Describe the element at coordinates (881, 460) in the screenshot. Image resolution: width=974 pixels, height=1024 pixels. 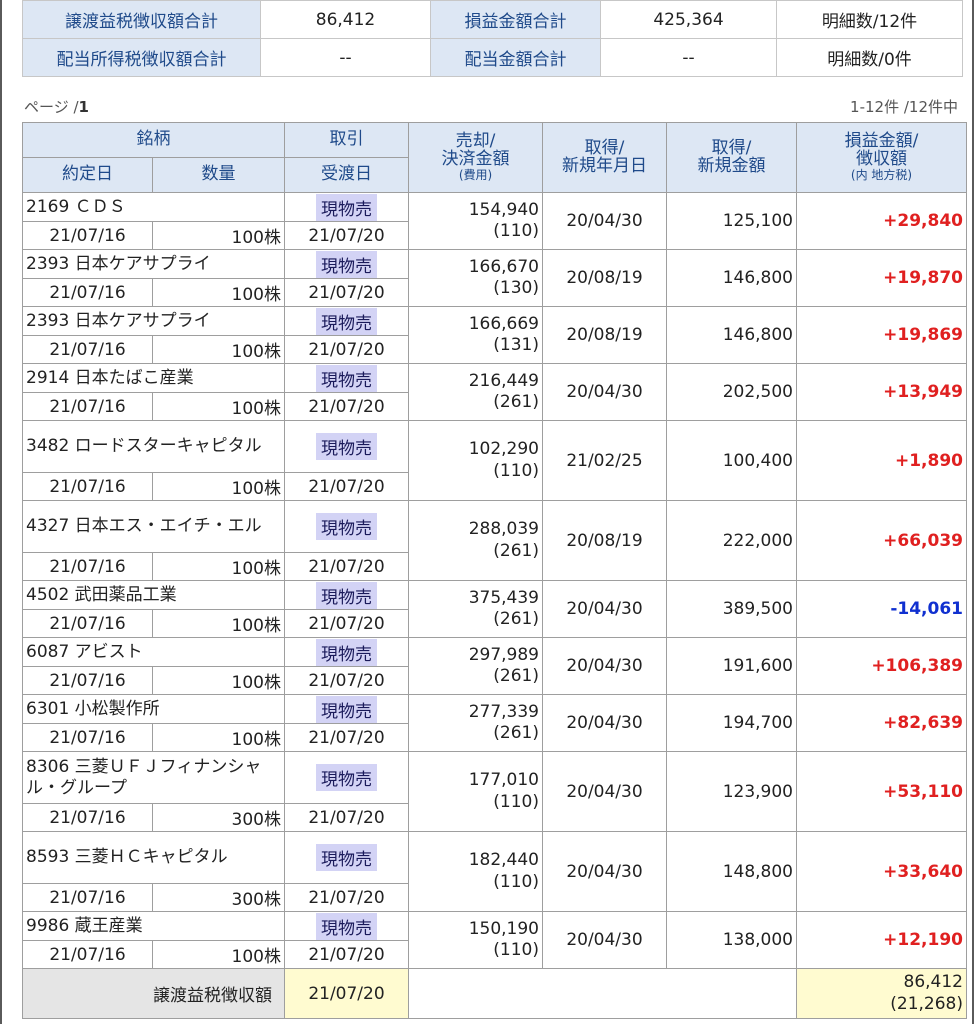
I see `profit-loss: +1,890` at that location.